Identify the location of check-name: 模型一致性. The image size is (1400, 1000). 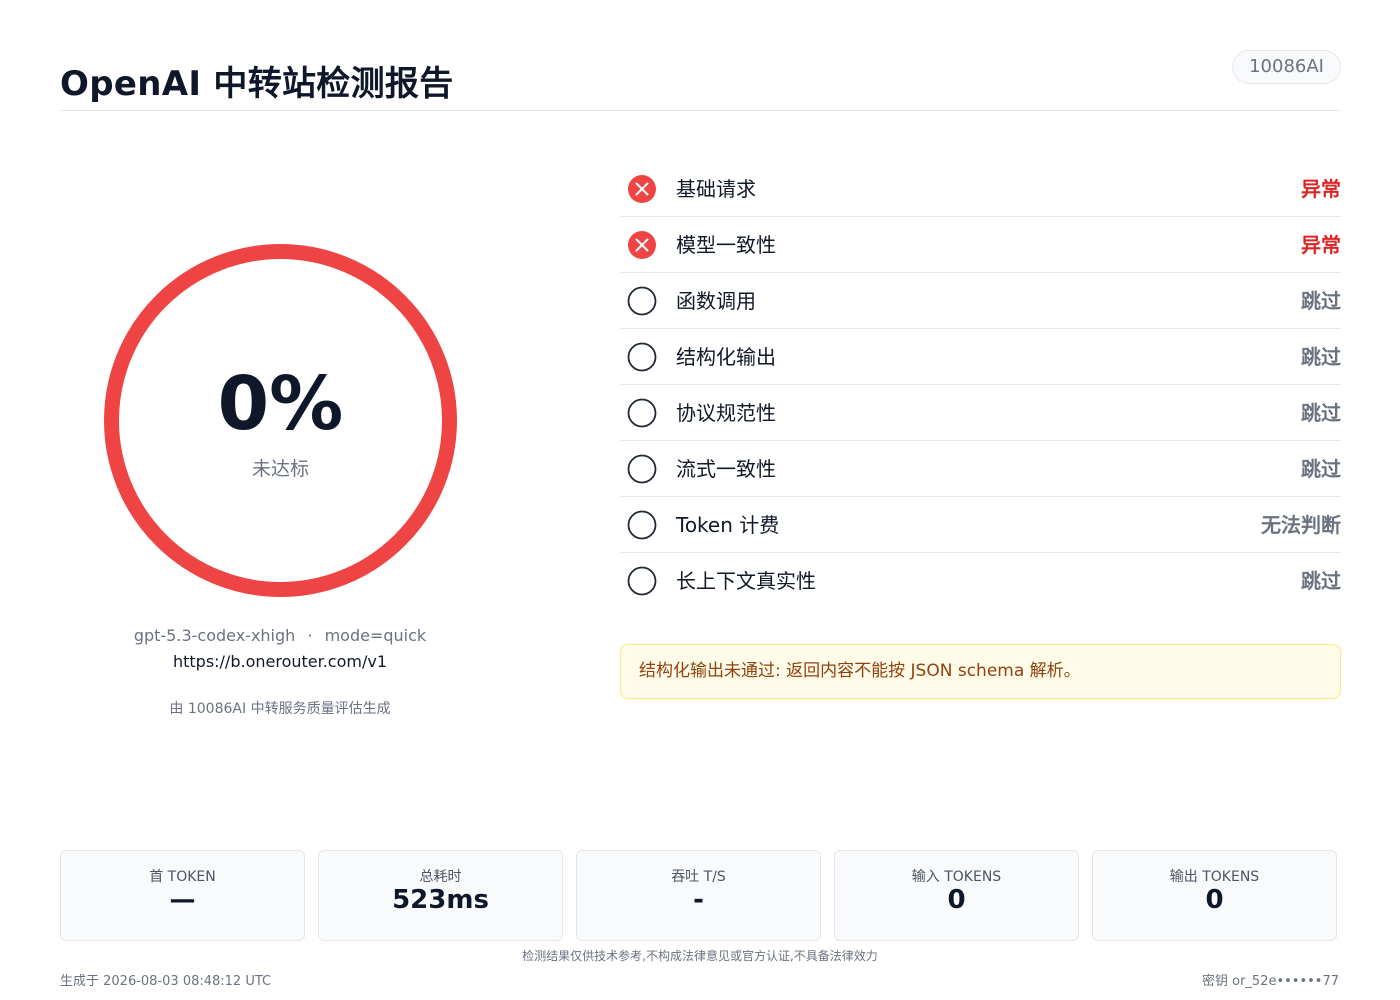
(726, 245).